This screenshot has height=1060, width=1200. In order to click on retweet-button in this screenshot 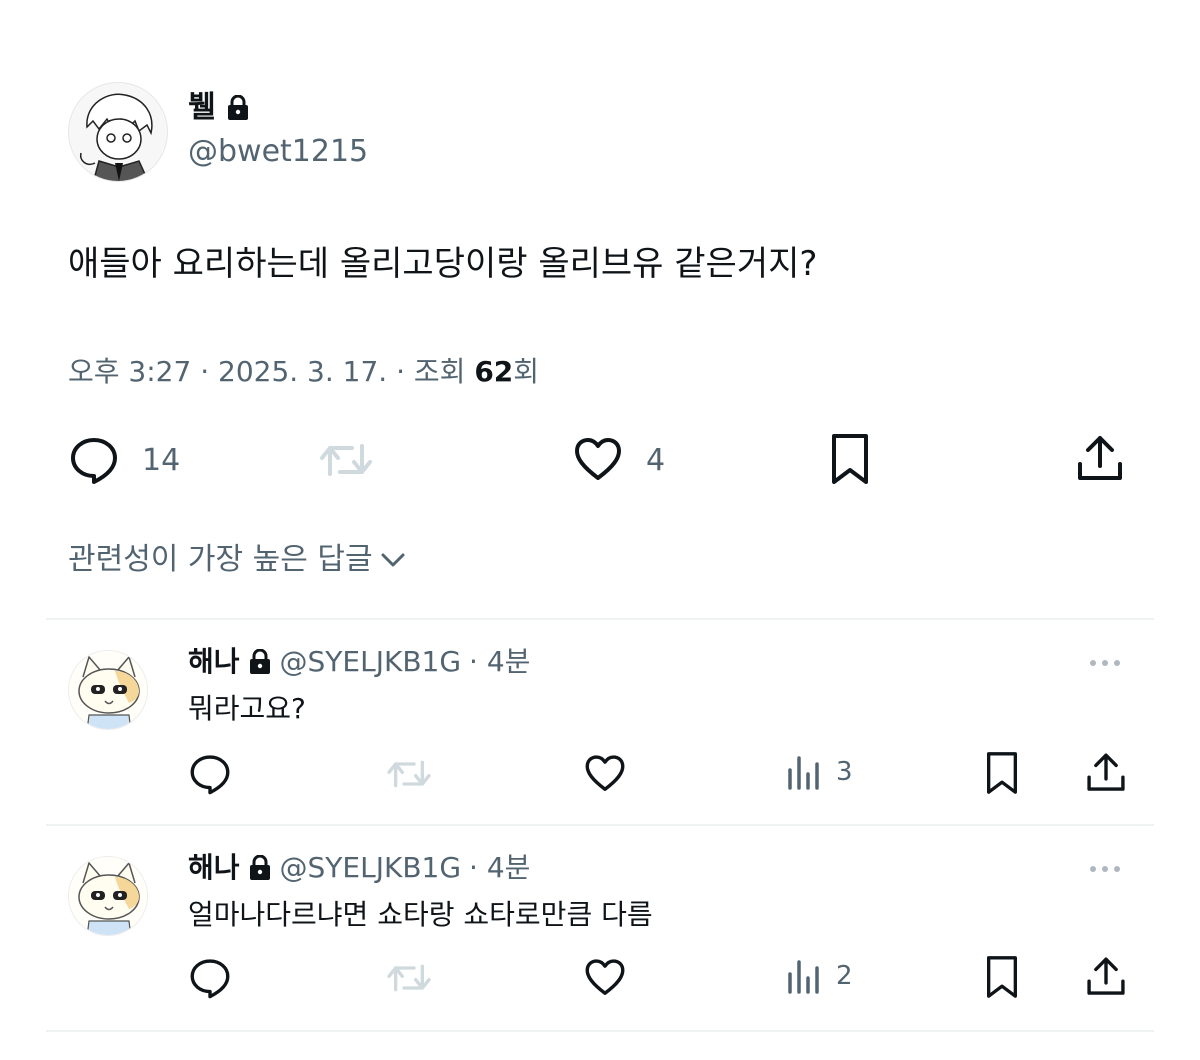, I will do `click(346, 460)`.